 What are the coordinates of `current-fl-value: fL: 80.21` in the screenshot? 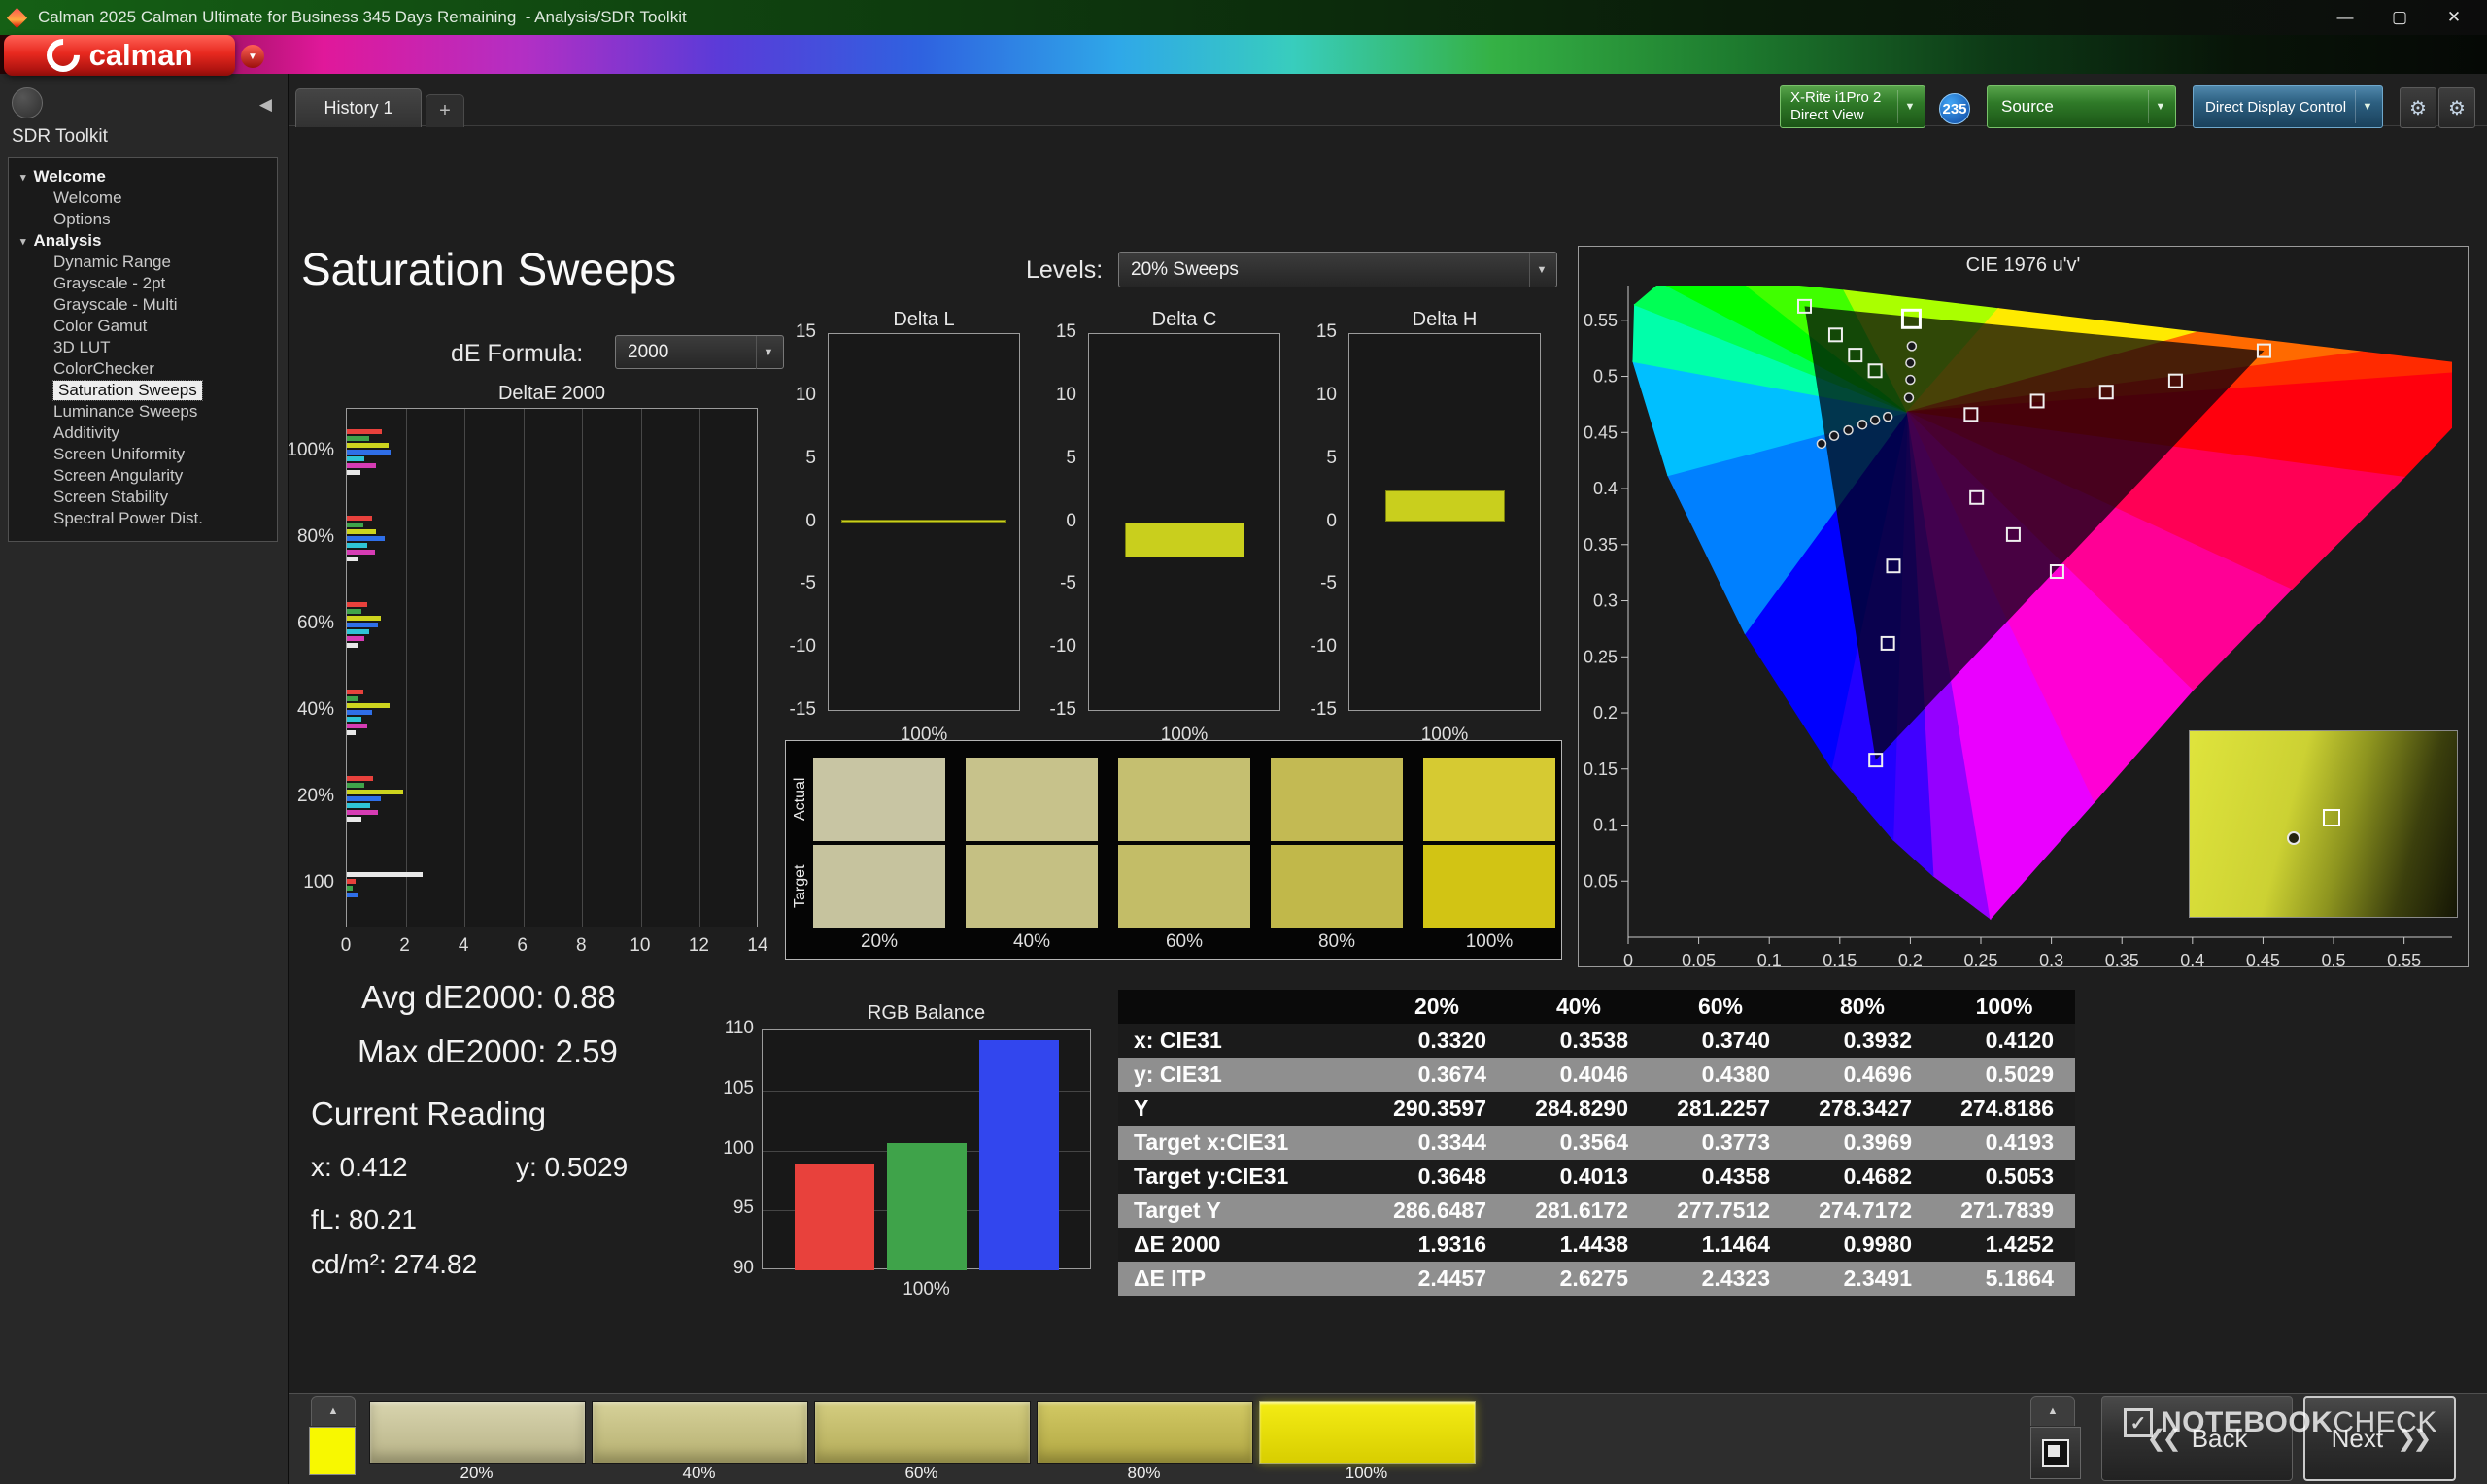 It's located at (364, 1219).